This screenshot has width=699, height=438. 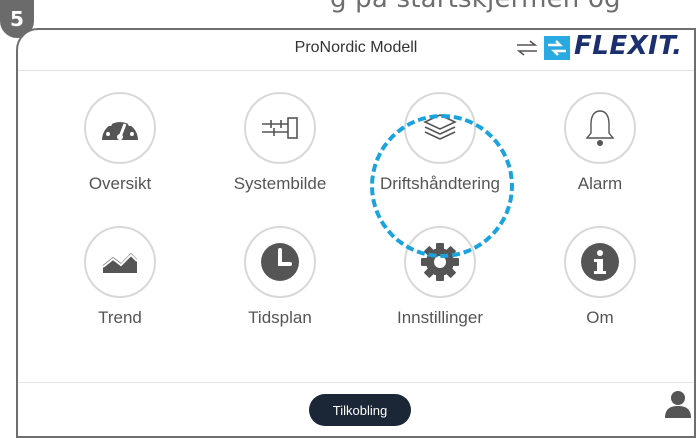 I want to click on tile-label: Oversikt, so click(x=120, y=183).